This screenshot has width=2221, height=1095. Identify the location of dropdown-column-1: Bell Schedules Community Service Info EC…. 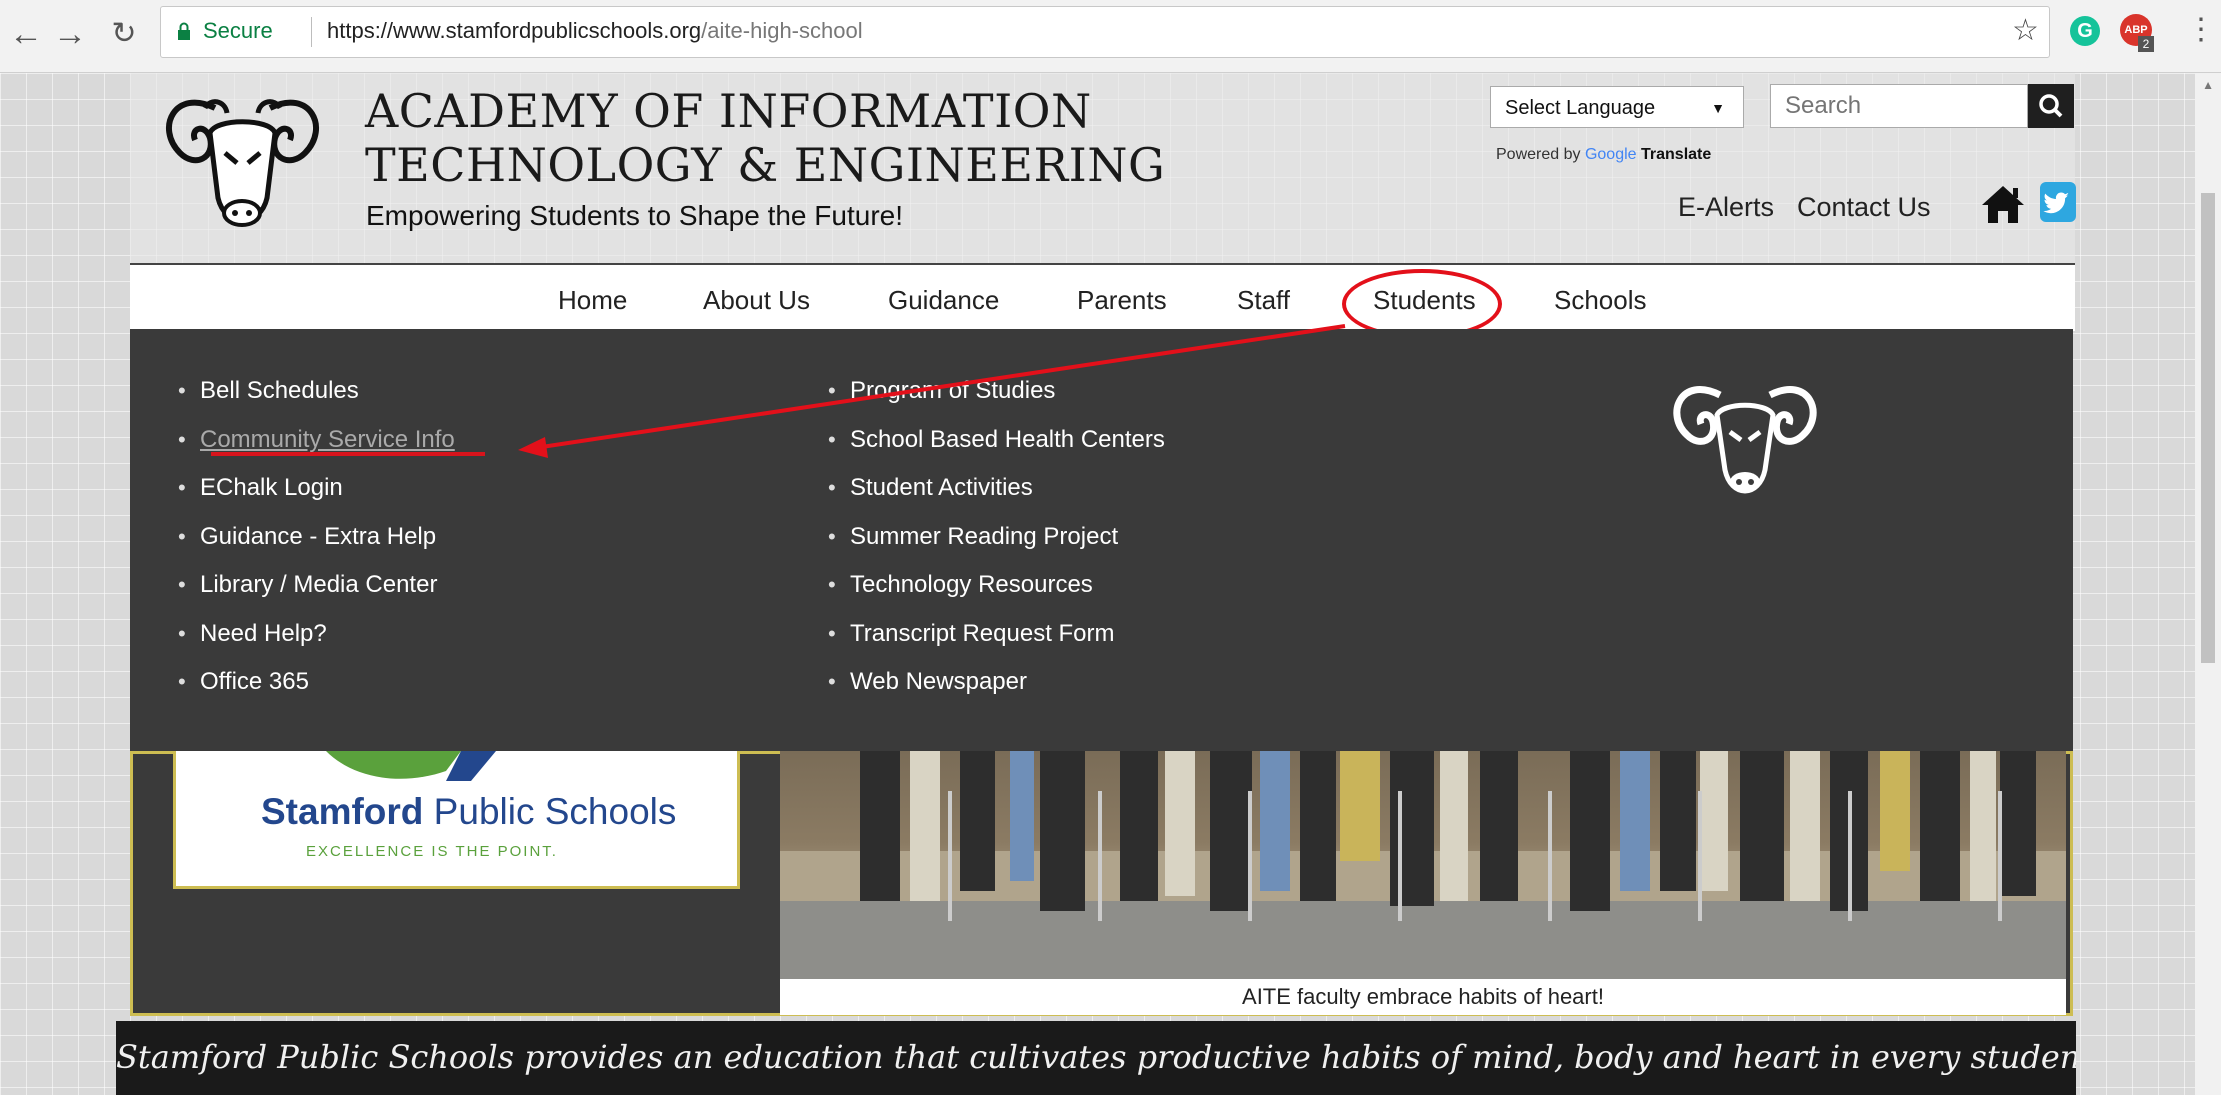
(312, 547).